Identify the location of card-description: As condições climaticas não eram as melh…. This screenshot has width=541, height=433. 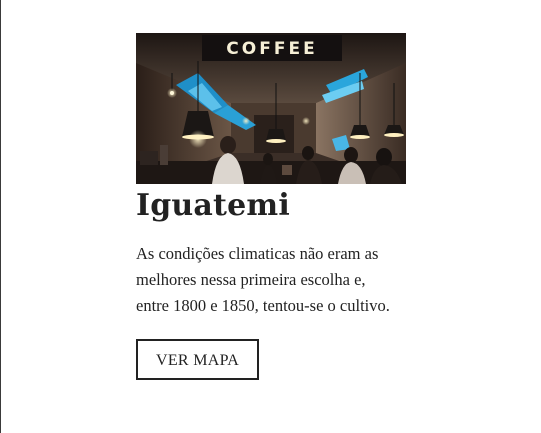
(263, 279).